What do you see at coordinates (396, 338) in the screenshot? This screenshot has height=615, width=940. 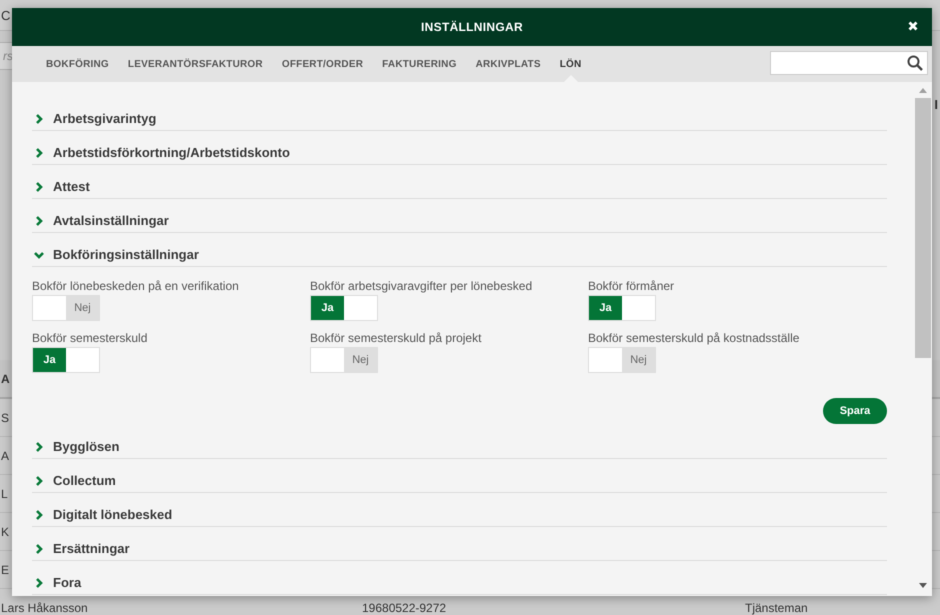 I see `setting-label: Bokför semesterskuld på projekt` at bounding box center [396, 338].